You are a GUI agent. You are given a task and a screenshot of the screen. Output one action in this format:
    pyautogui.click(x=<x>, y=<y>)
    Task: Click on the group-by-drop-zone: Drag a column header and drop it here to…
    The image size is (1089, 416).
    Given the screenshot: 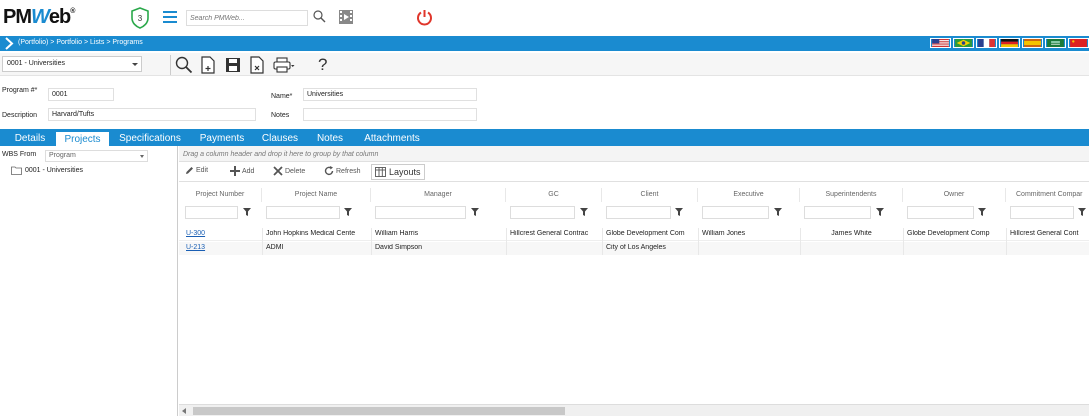 What is the action you would take?
    pyautogui.click(x=634, y=154)
    